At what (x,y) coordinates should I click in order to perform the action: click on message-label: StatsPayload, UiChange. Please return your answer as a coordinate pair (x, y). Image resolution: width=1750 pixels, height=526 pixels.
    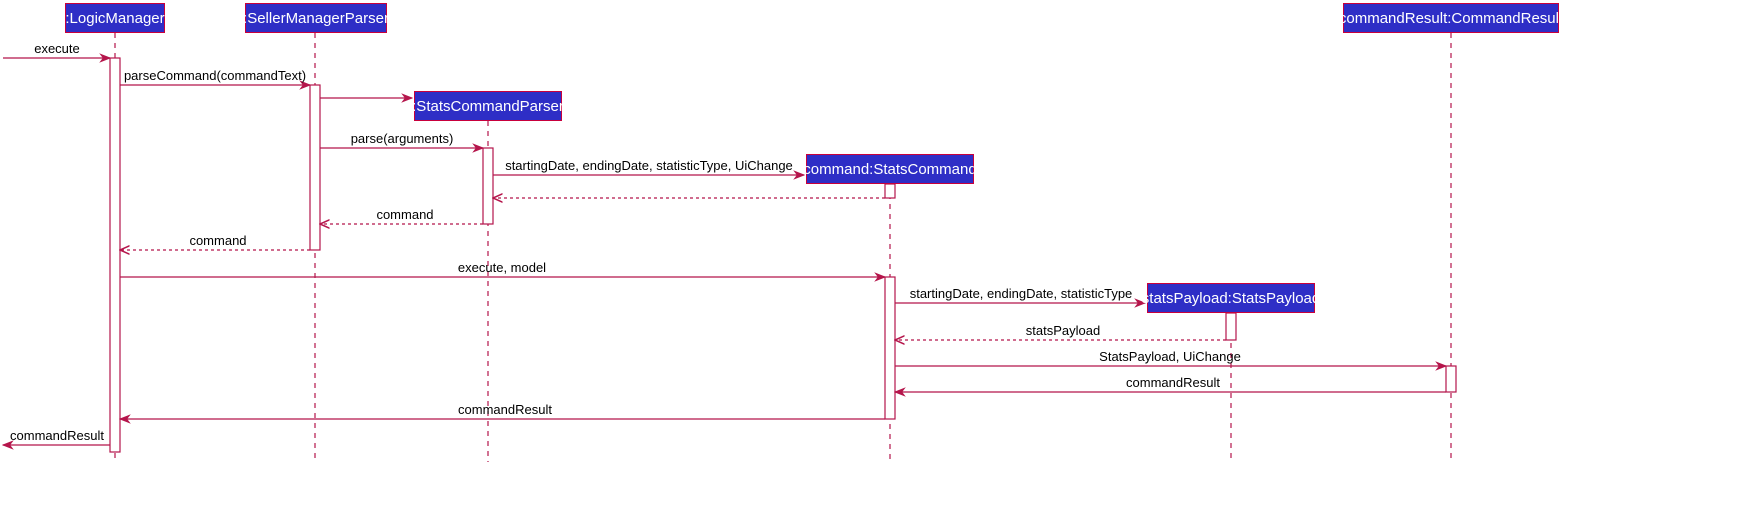
    Looking at the image, I should click on (1170, 356).